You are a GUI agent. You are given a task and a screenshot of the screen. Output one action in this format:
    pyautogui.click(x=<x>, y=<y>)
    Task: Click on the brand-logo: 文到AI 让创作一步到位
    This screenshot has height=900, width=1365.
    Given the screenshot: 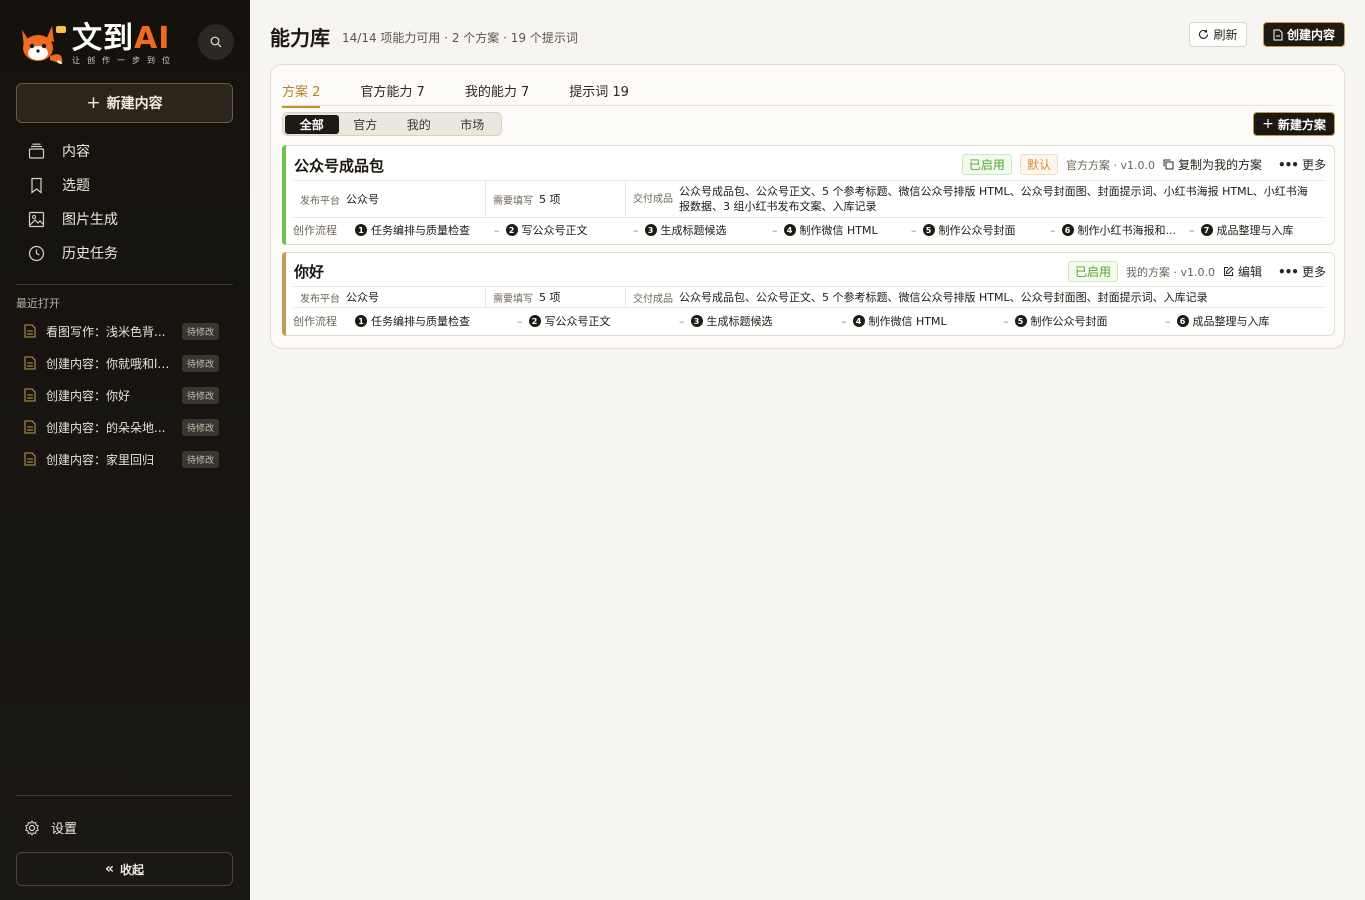 What is the action you would take?
    pyautogui.click(x=96, y=44)
    